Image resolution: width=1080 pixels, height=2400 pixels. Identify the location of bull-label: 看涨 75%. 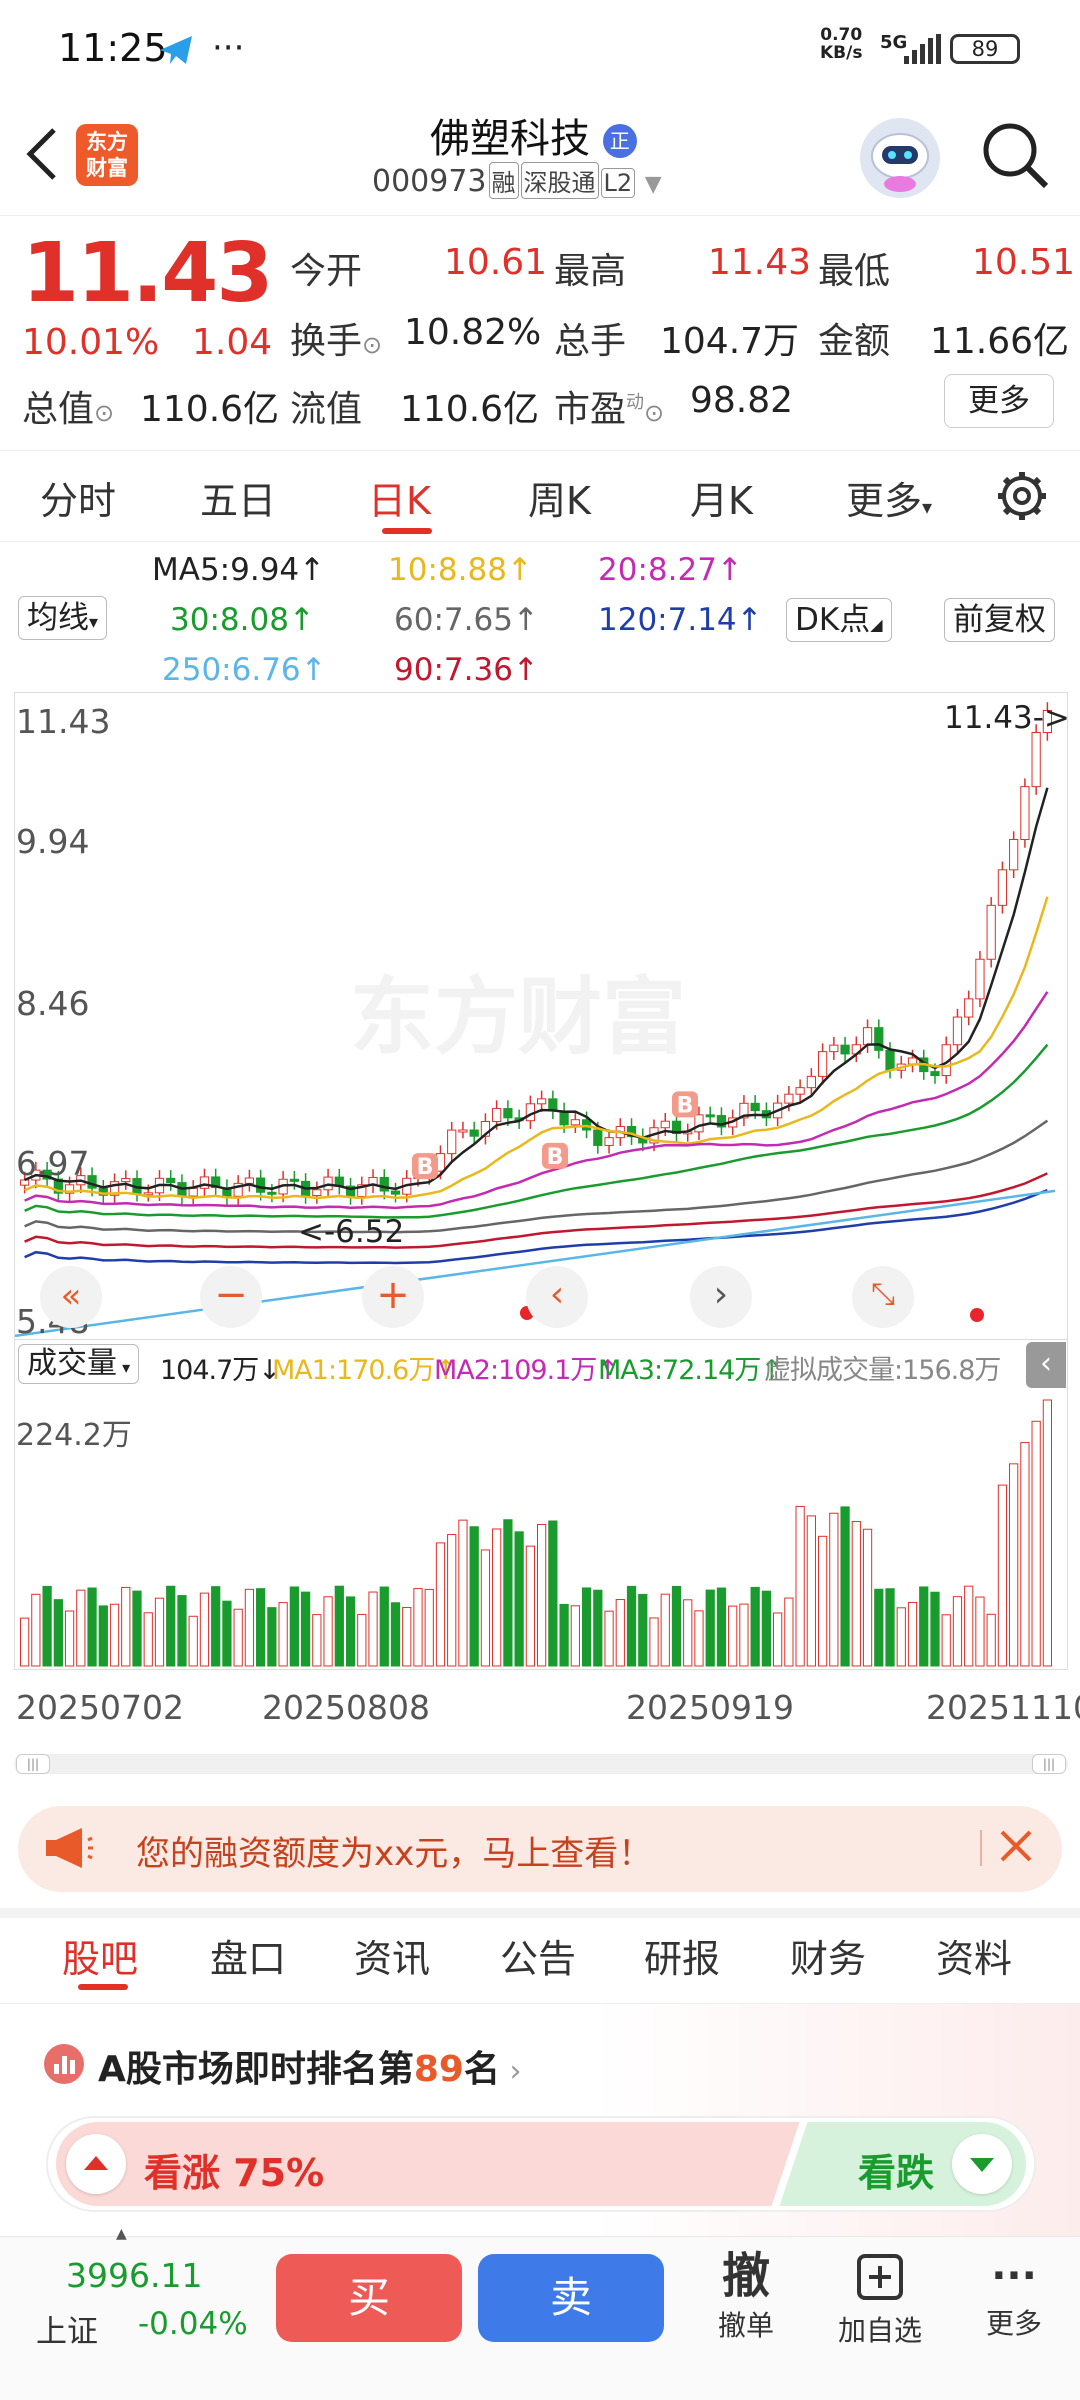
(234, 2169).